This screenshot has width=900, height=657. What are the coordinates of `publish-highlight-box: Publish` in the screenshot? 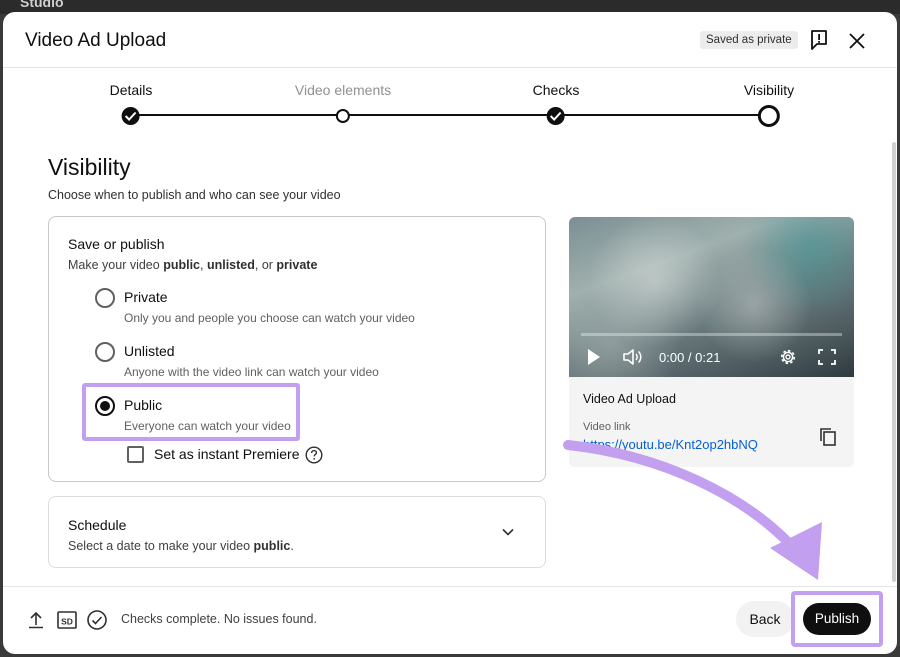 It's located at (837, 619).